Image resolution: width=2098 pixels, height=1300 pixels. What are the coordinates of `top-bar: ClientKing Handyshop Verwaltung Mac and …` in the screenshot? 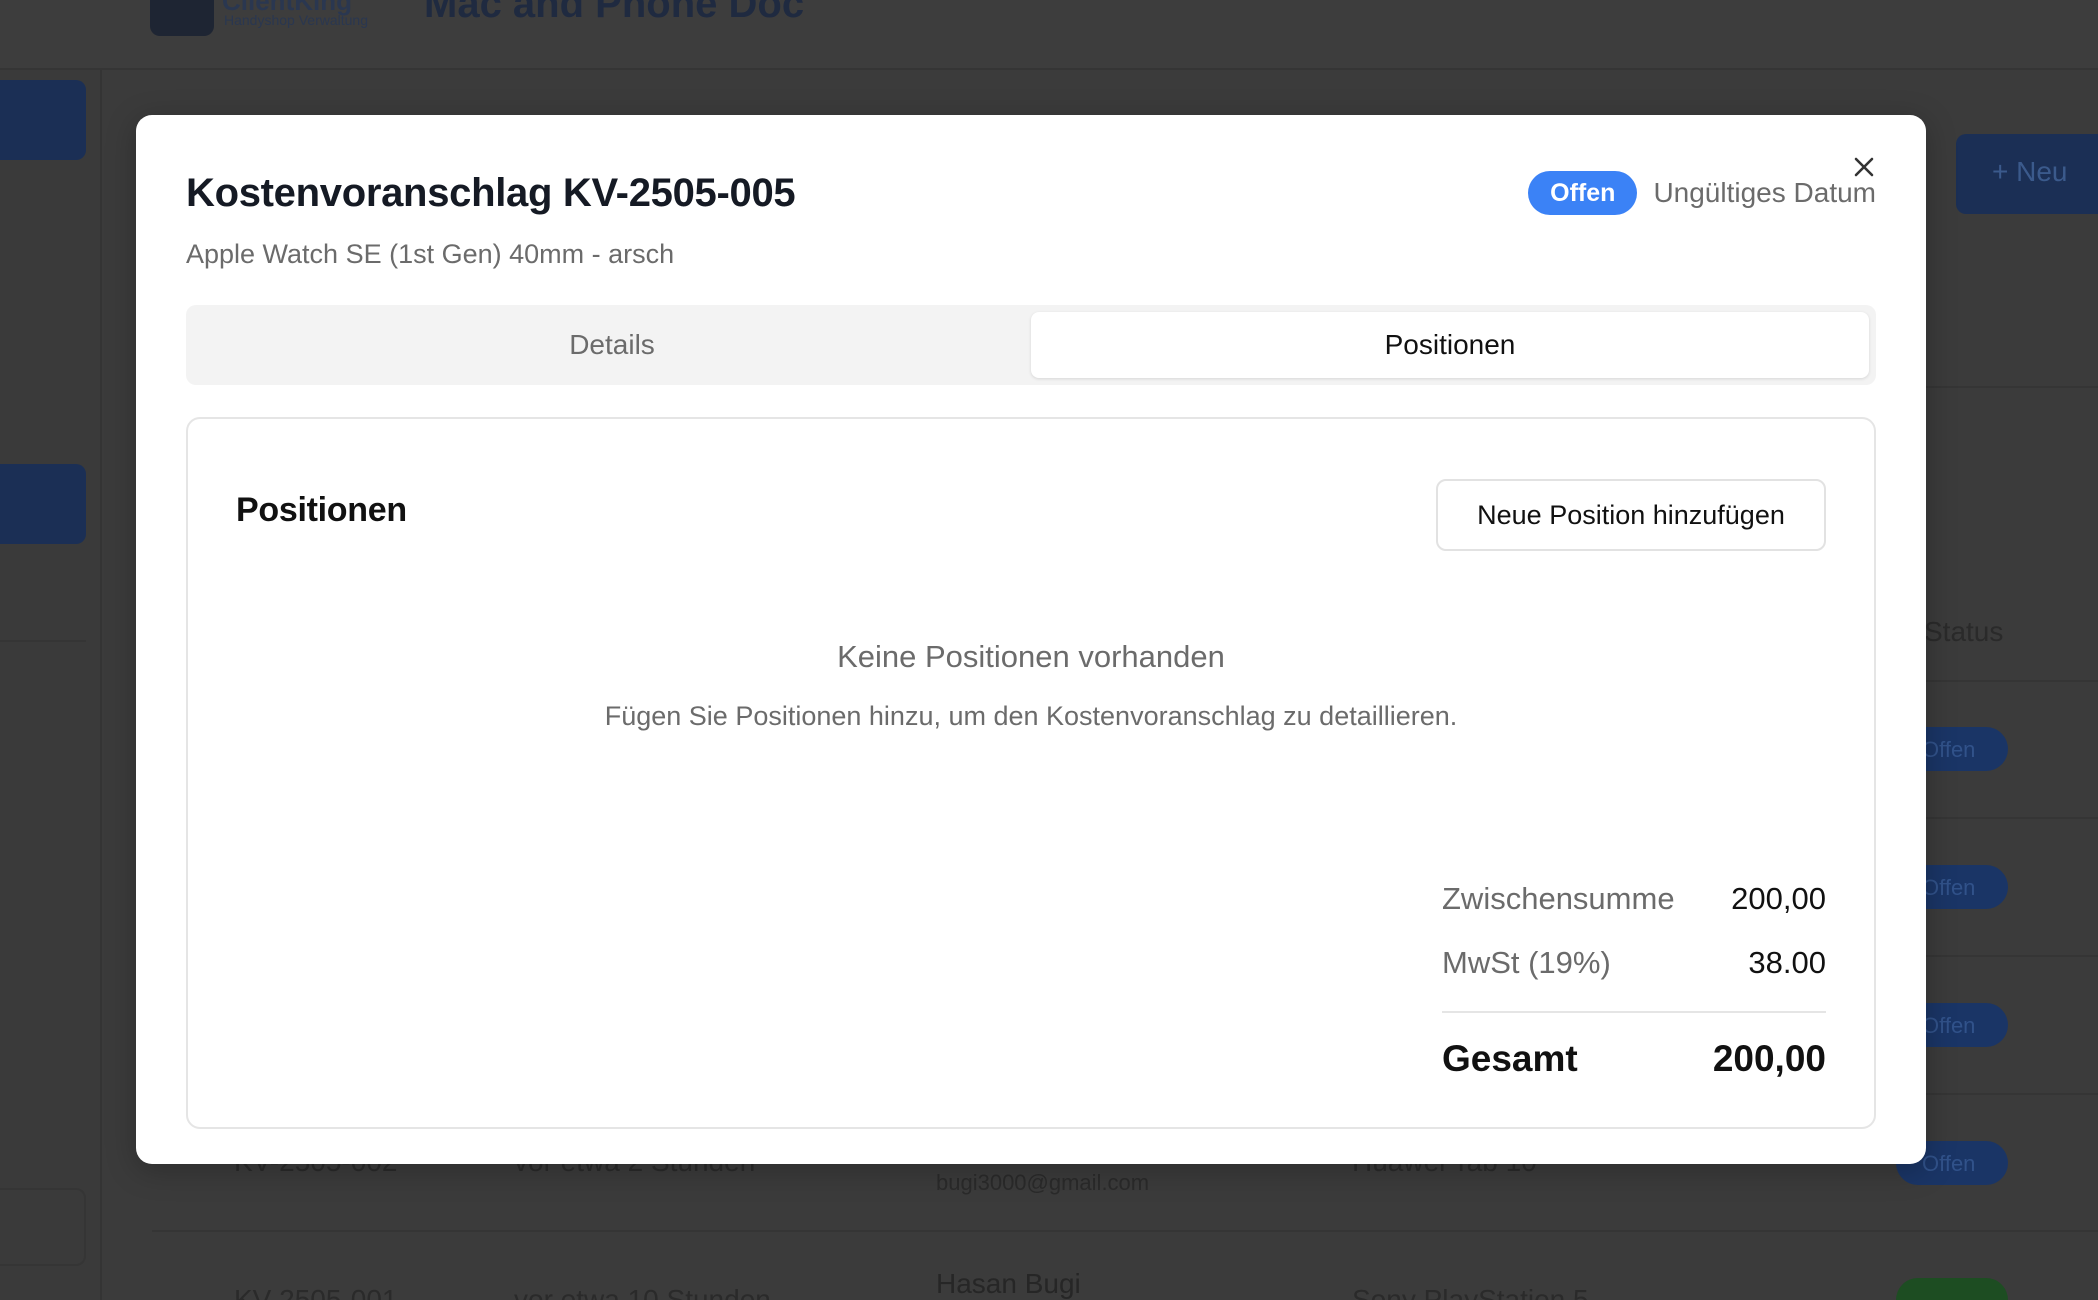 It's located at (1049, 35).